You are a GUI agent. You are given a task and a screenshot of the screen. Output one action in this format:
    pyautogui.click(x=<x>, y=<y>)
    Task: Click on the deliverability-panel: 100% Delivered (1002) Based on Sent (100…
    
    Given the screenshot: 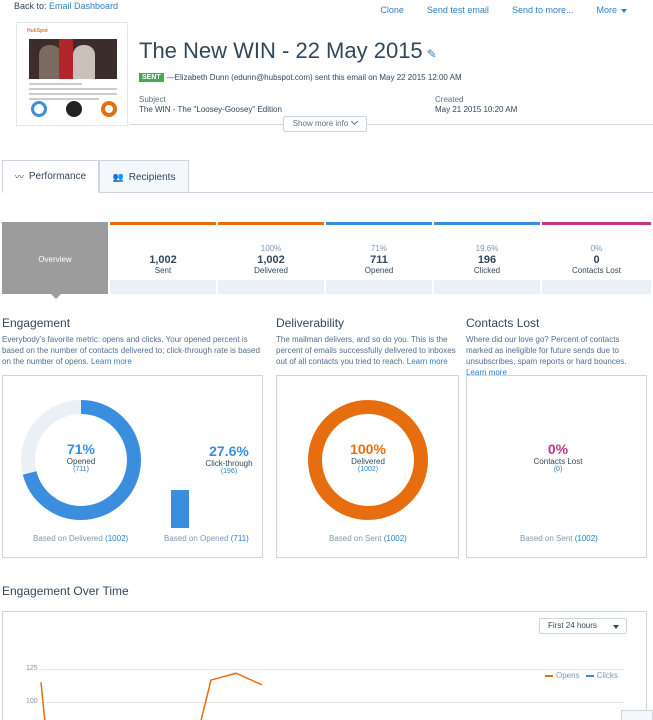 What is the action you would take?
    pyautogui.click(x=367, y=466)
    